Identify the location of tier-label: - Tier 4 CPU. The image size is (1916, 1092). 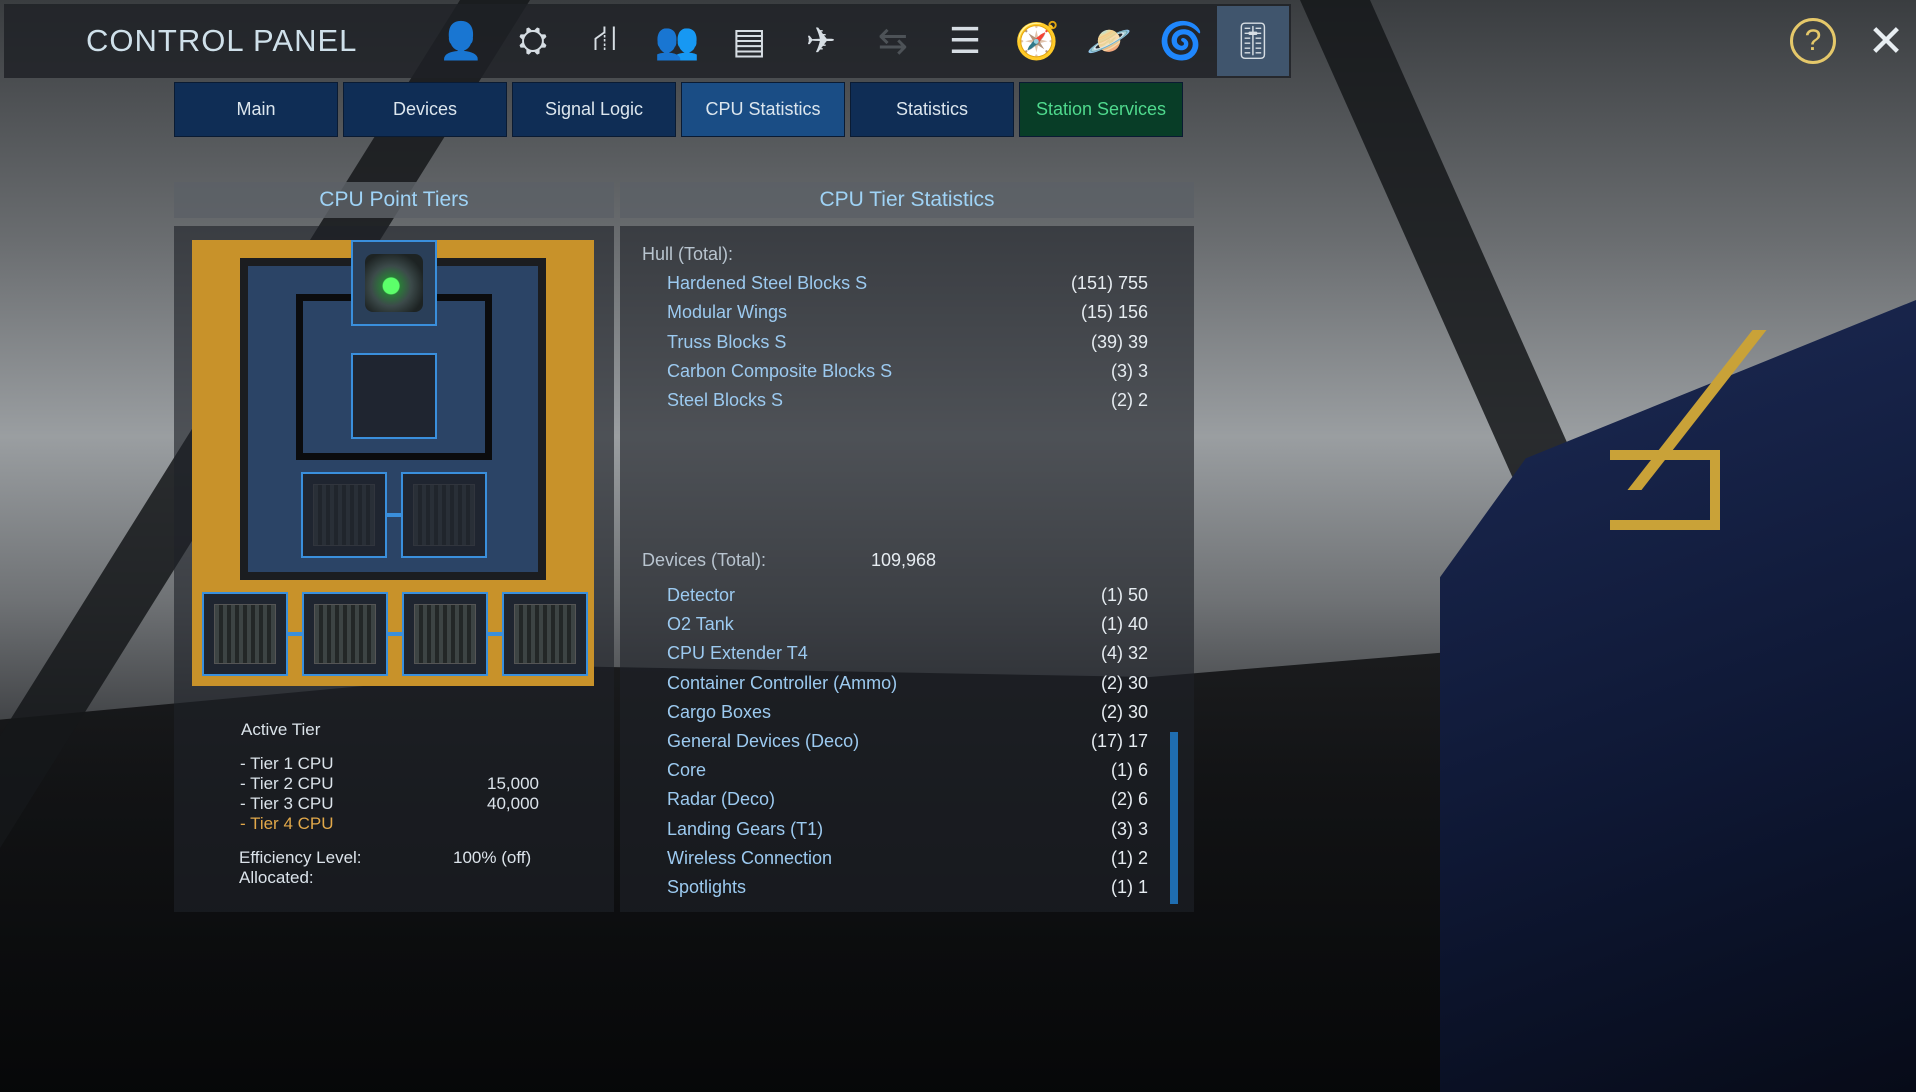
(287, 823).